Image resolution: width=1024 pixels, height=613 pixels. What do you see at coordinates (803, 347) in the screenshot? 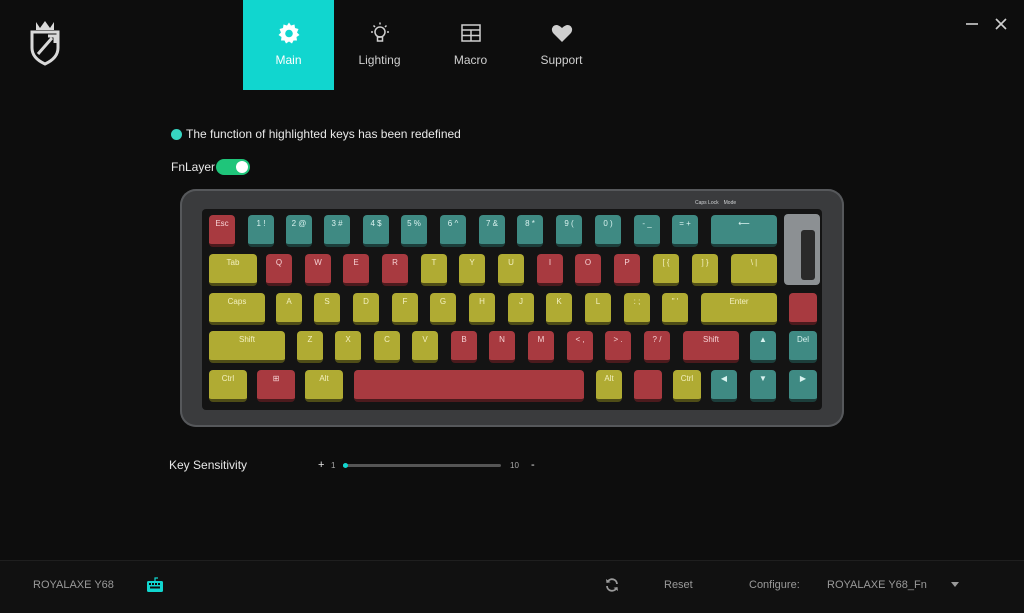
I see `key: Del` at bounding box center [803, 347].